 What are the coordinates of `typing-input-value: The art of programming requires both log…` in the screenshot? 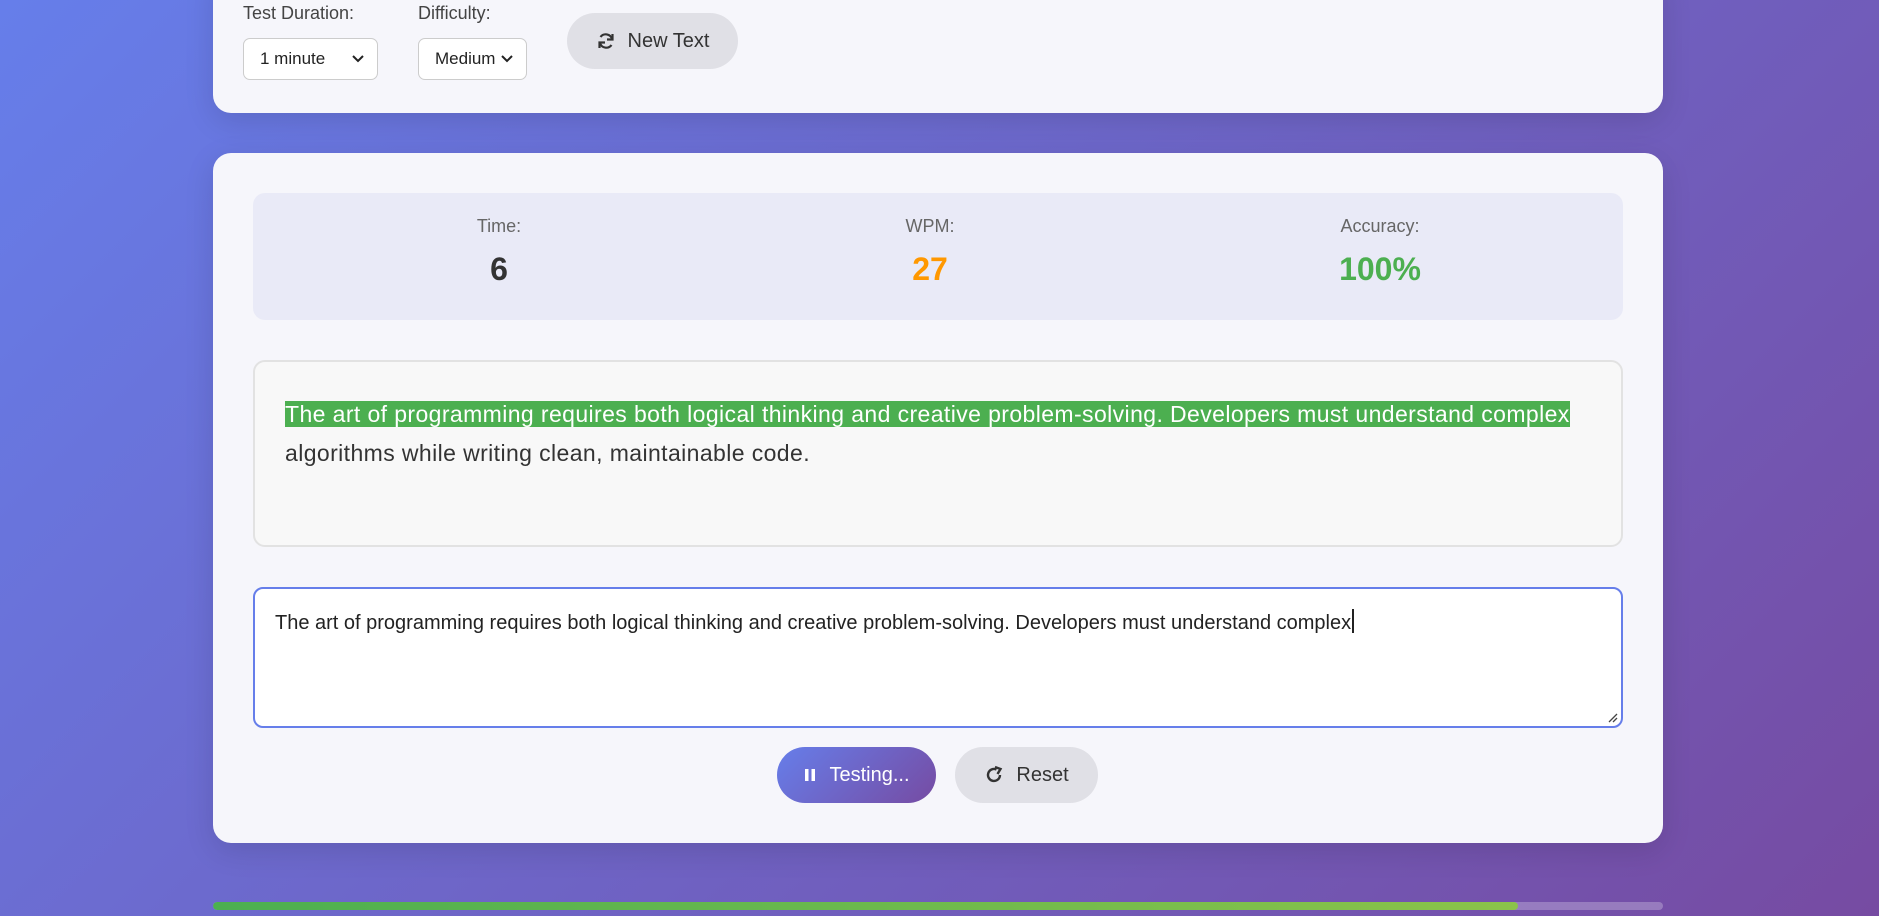 It's located at (813, 623).